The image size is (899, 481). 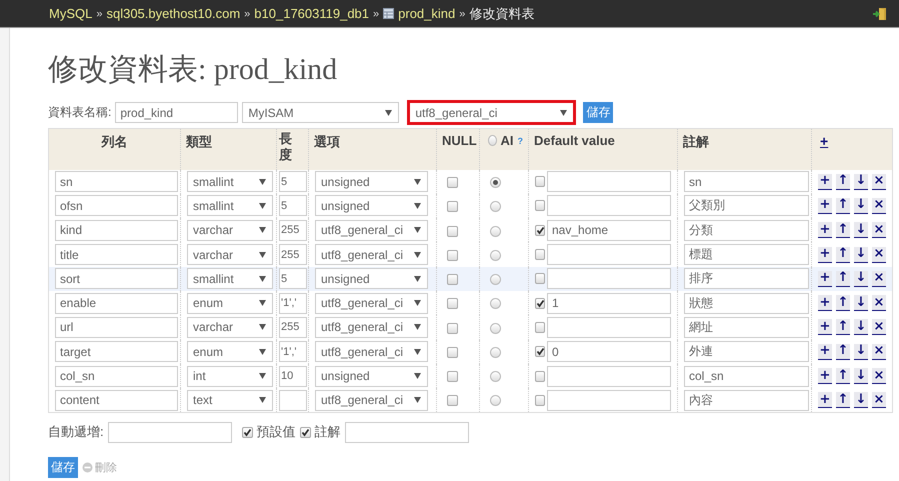 What do you see at coordinates (116, 205) in the screenshot?
I see `column-name-field: ofsn` at bounding box center [116, 205].